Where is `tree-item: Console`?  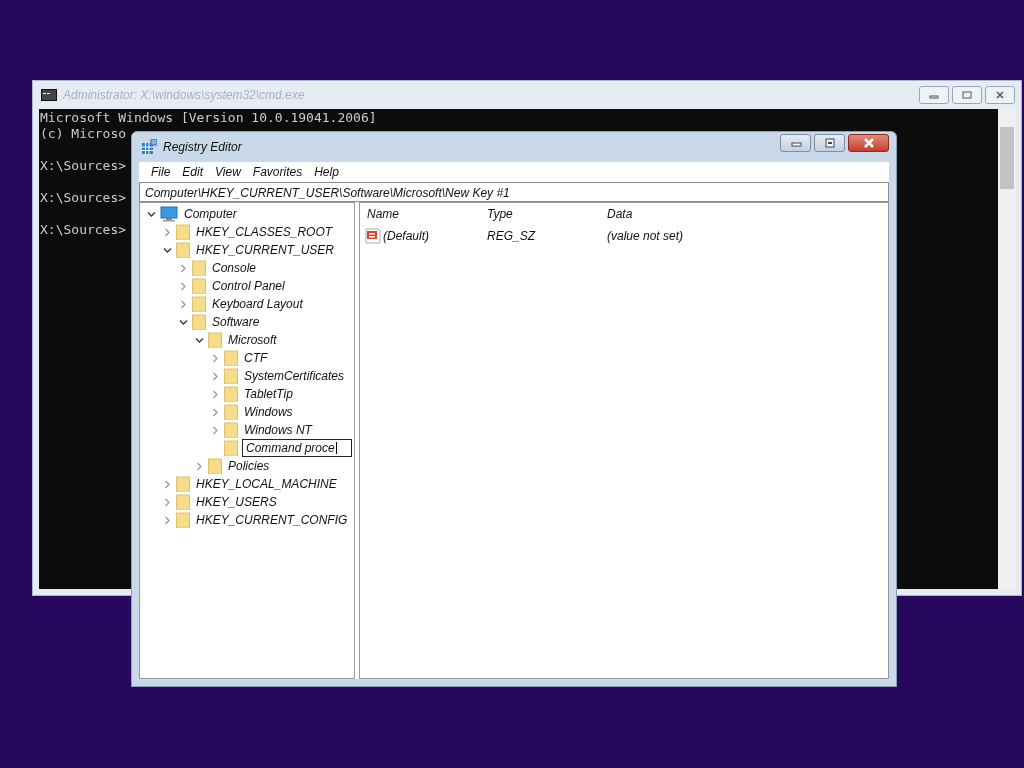
tree-item: Console is located at coordinates (234, 268).